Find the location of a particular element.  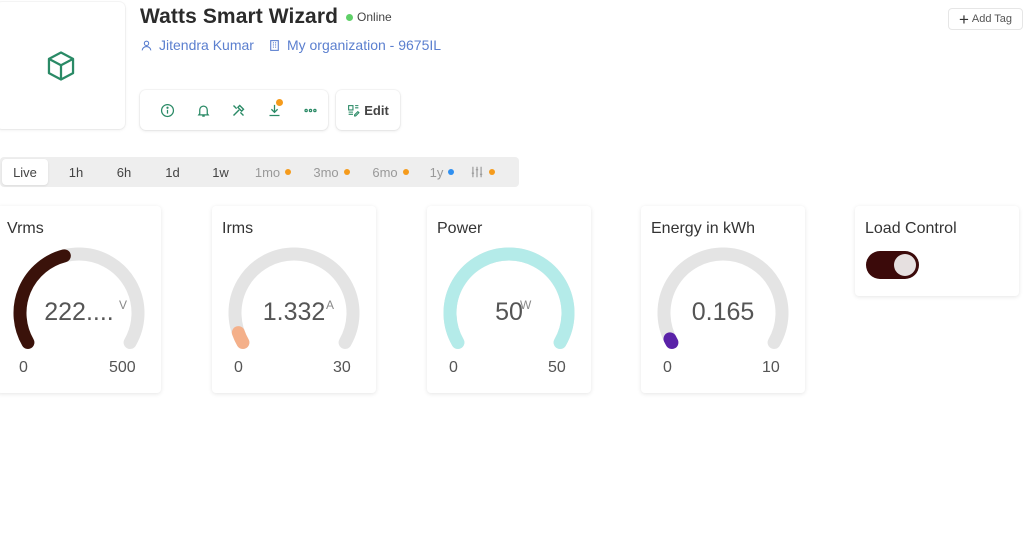

range-label: 6mo is located at coordinates (385, 172).